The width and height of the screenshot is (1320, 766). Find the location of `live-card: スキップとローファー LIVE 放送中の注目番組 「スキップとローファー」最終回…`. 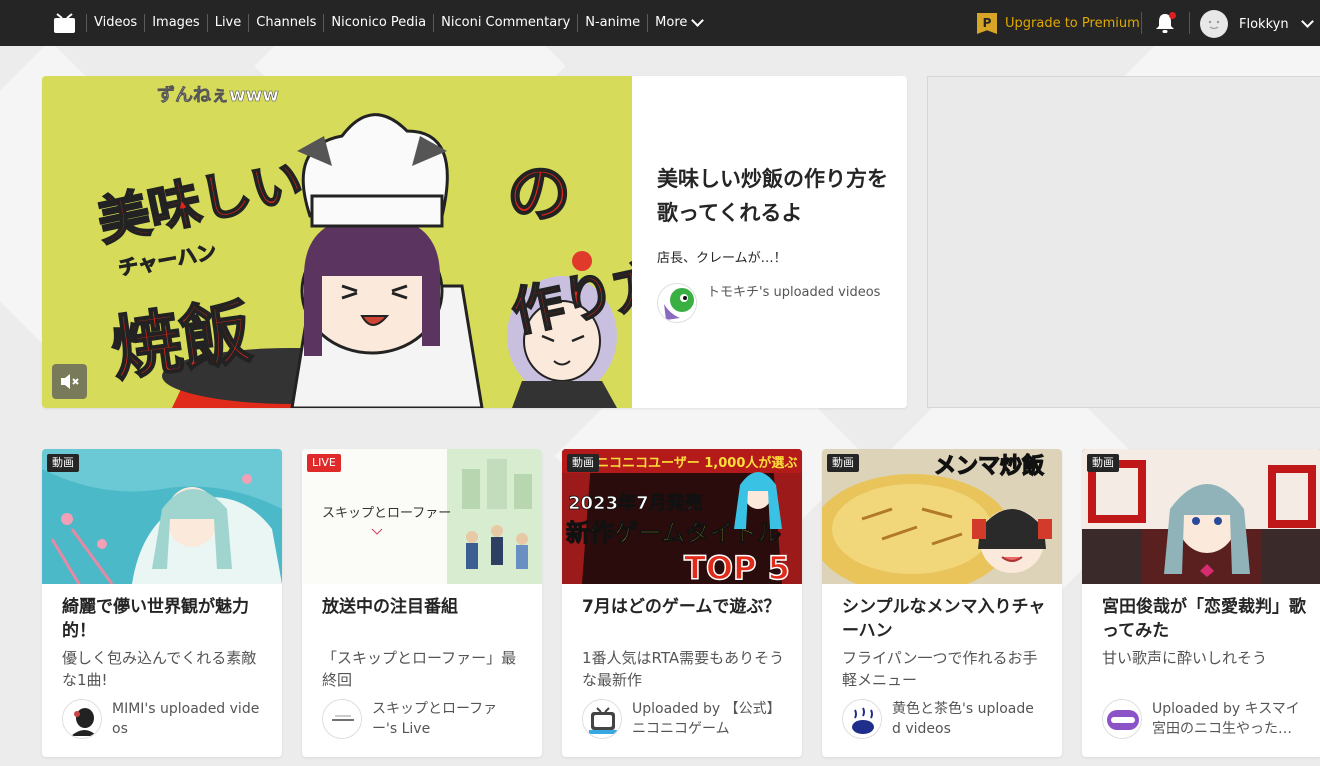

live-card: スキップとローファー LIVE 放送中の注目番組 「スキップとローファー」最終回… is located at coordinates (422, 603).